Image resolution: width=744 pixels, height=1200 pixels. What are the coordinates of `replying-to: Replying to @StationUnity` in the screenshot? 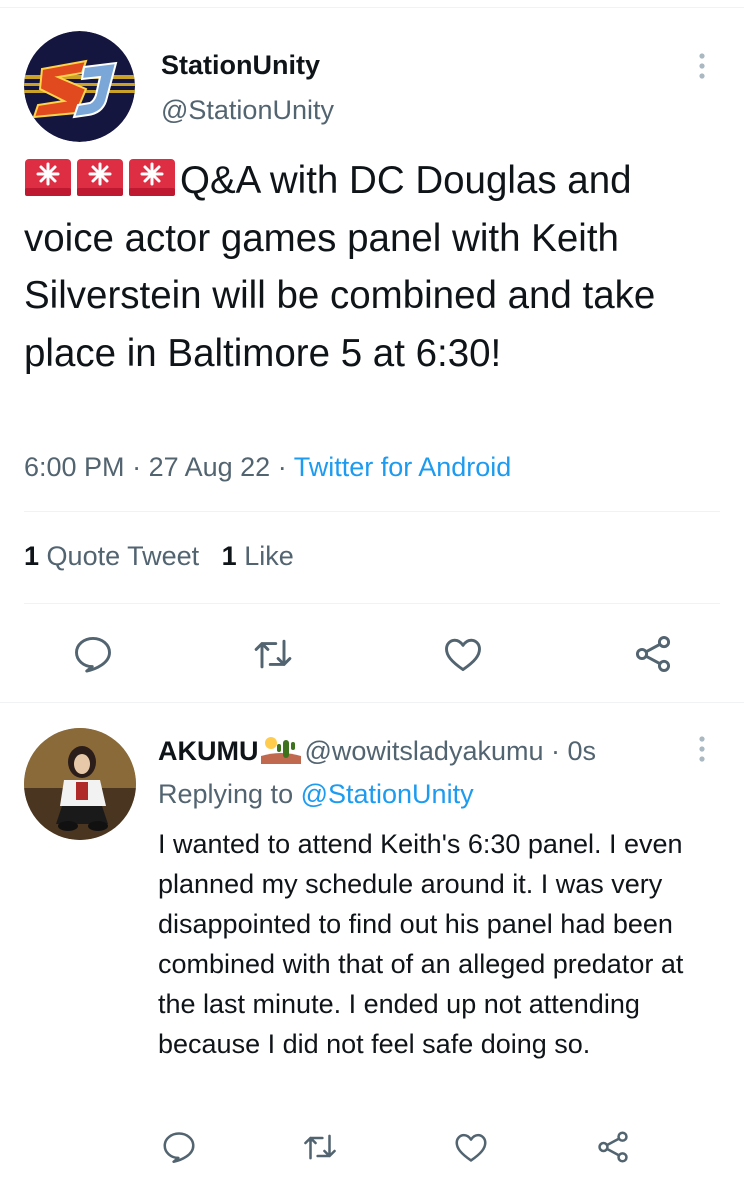 It's located at (316, 794).